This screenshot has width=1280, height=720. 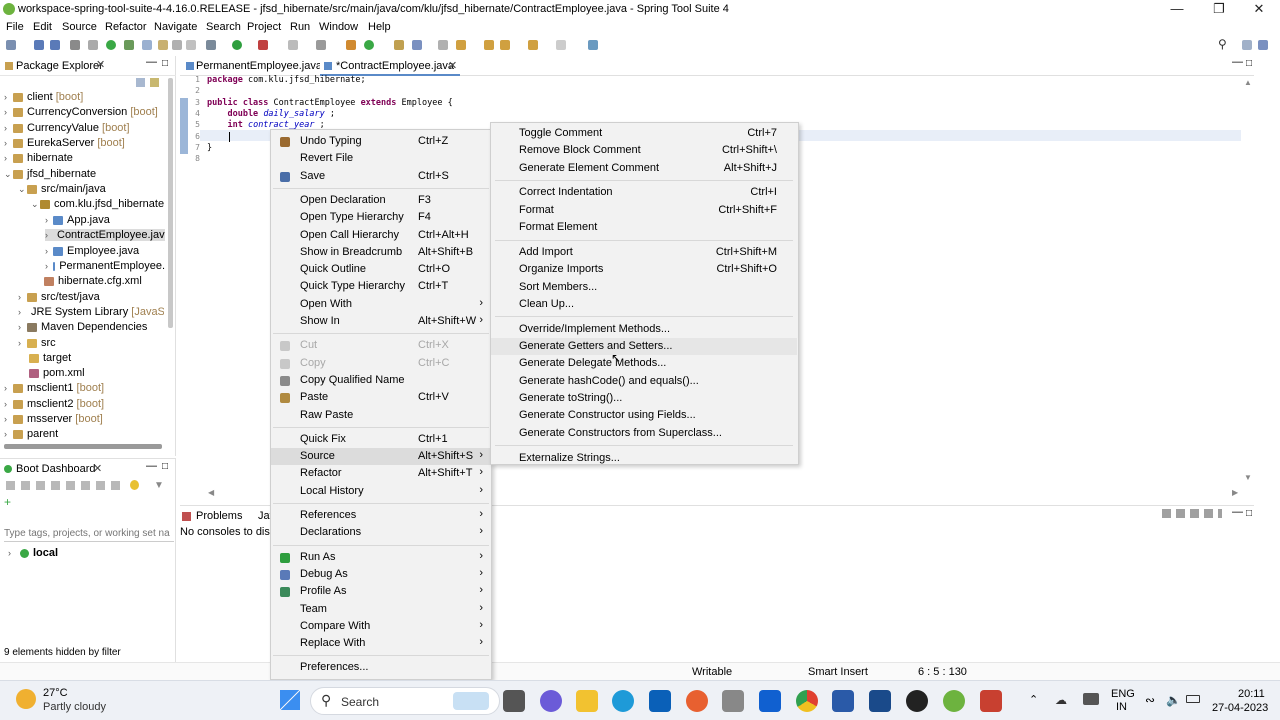 What do you see at coordinates (43, 97) in the screenshot?
I see `tree-item-client: › client [boot]` at bounding box center [43, 97].